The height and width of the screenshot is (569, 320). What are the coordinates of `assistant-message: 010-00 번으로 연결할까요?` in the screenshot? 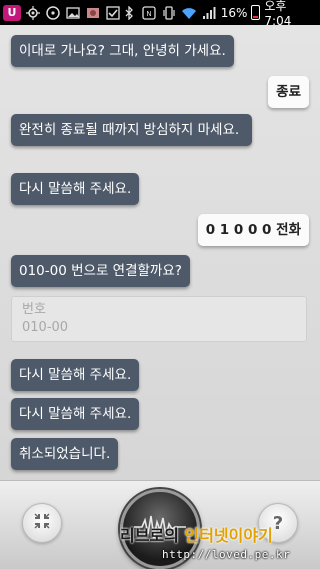 It's located at (100, 271).